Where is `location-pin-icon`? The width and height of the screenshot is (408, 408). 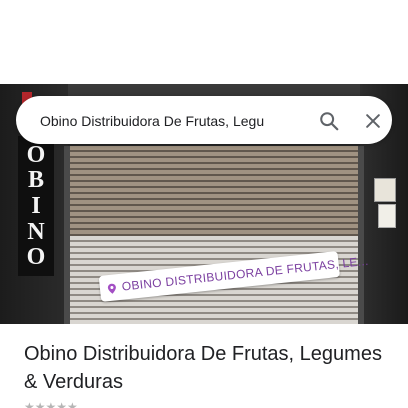
location-pin-icon is located at coordinates (111, 287).